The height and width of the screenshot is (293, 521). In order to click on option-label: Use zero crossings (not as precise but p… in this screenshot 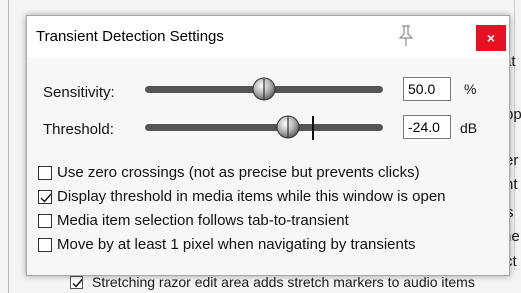, I will do `click(238, 172)`.